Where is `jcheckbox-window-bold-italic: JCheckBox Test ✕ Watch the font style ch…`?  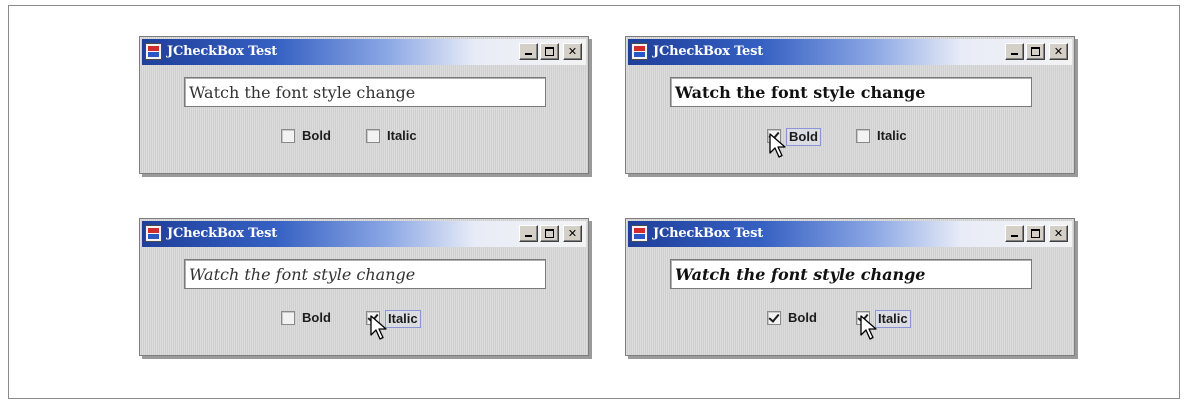 jcheckbox-window-bold-italic: JCheckBox Test ✕ Watch the font style ch… is located at coordinates (850, 287).